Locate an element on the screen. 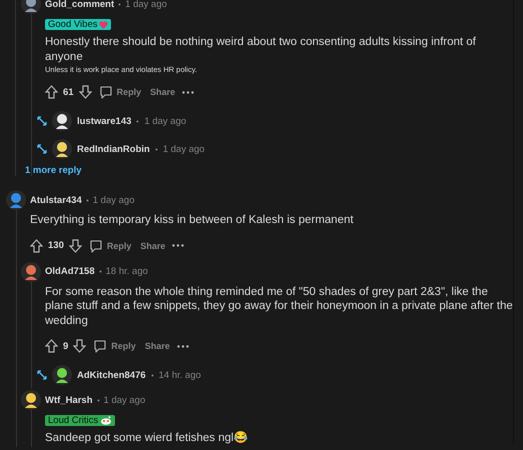 This screenshot has width=523, height=450. vote-count: 61 is located at coordinates (68, 92).